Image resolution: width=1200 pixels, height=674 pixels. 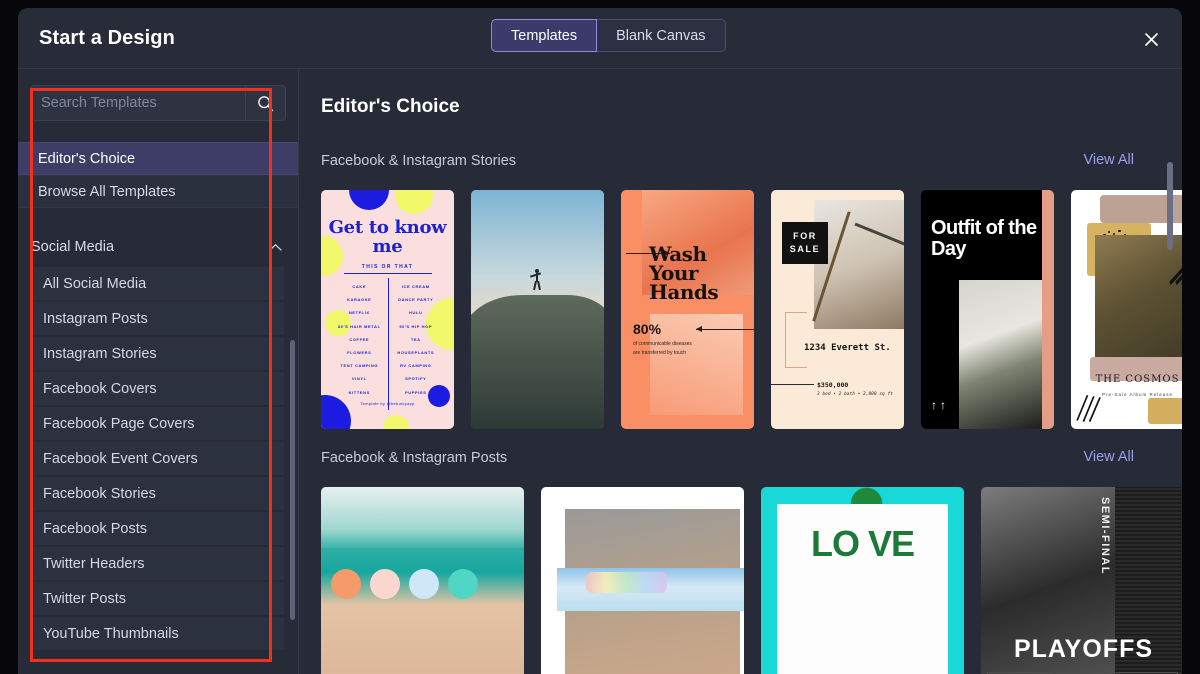 I want to click on close-button, so click(x=1151, y=39).